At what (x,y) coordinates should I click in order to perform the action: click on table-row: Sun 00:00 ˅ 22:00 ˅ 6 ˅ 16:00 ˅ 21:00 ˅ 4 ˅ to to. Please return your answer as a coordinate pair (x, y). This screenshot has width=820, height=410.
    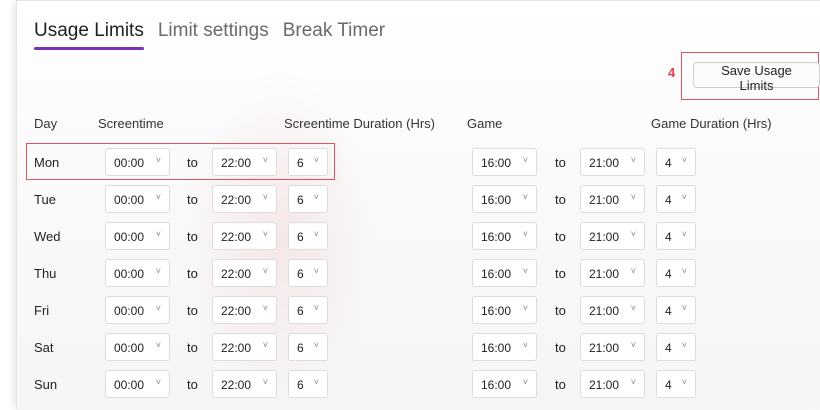
    Looking at the image, I should click on (410, 385).